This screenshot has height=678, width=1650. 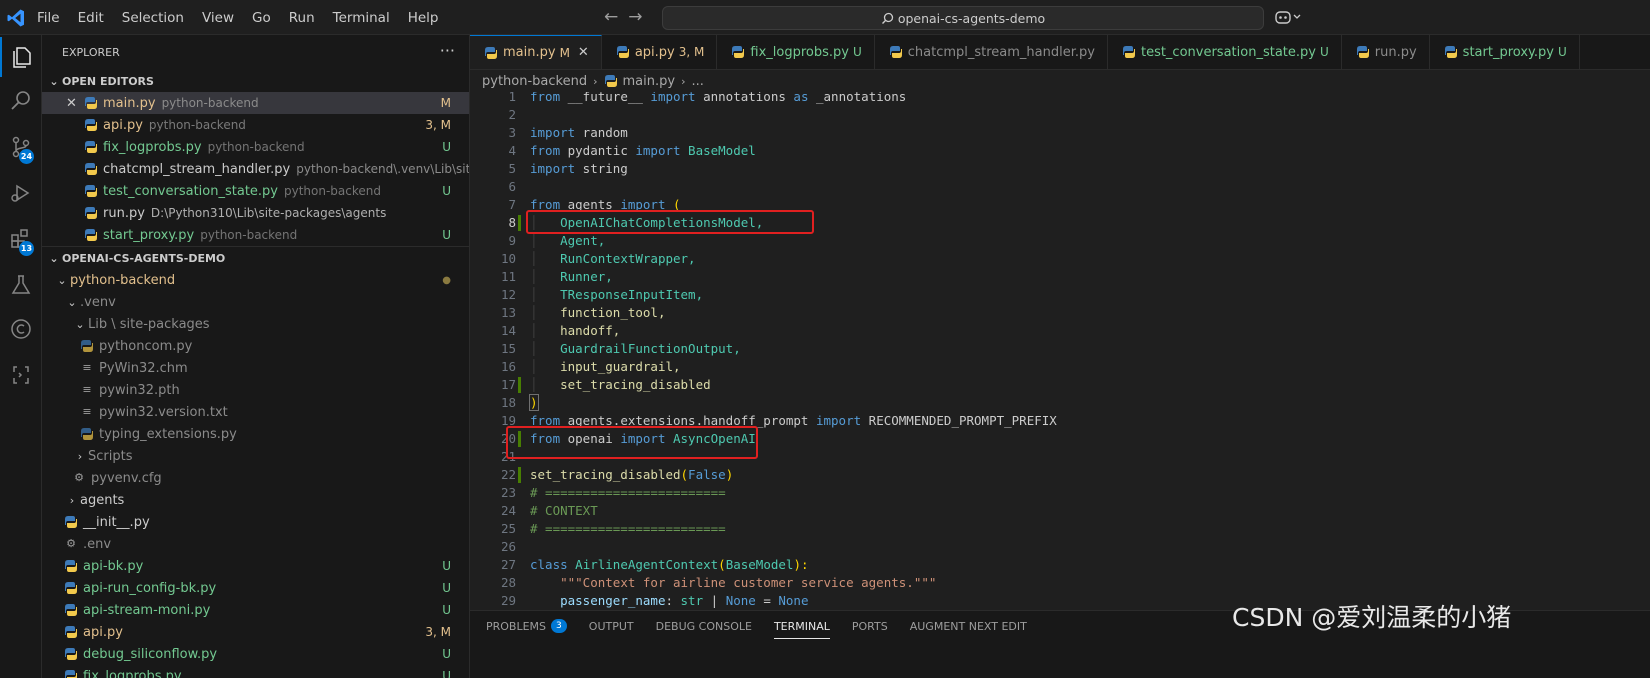 I want to click on open-editor-item: fix_logprobs.py python-backend U, so click(x=255, y=147).